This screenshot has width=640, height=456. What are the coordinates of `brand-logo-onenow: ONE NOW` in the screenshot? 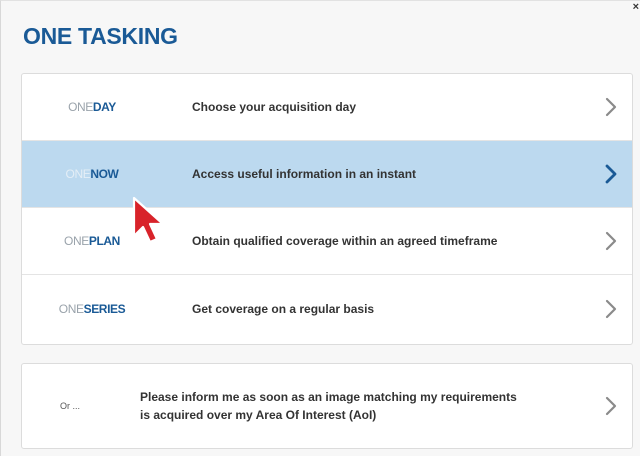 It's located at (92, 174).